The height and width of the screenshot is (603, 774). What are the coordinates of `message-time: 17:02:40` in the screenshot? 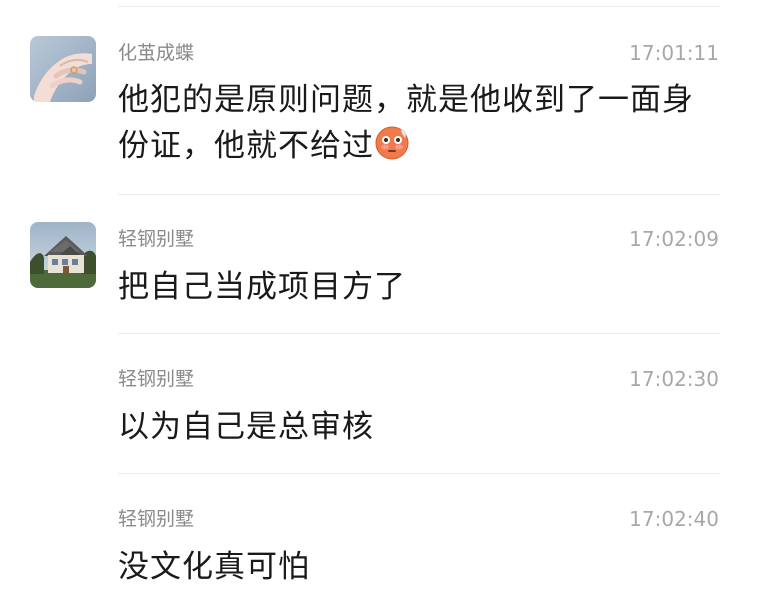 It's located at (674, 519).